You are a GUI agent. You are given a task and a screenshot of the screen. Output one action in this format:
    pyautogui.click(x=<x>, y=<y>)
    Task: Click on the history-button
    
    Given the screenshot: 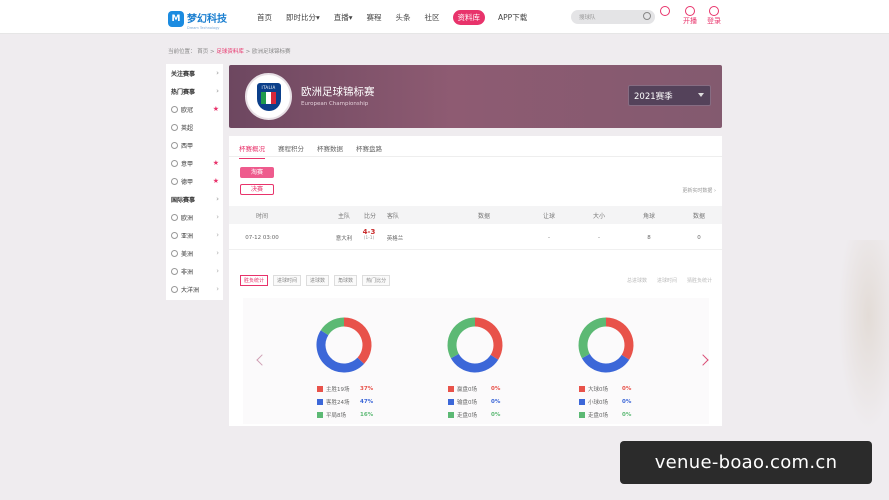 What is the action you would take?
    pyautogui.click(x=665, y=11)
    